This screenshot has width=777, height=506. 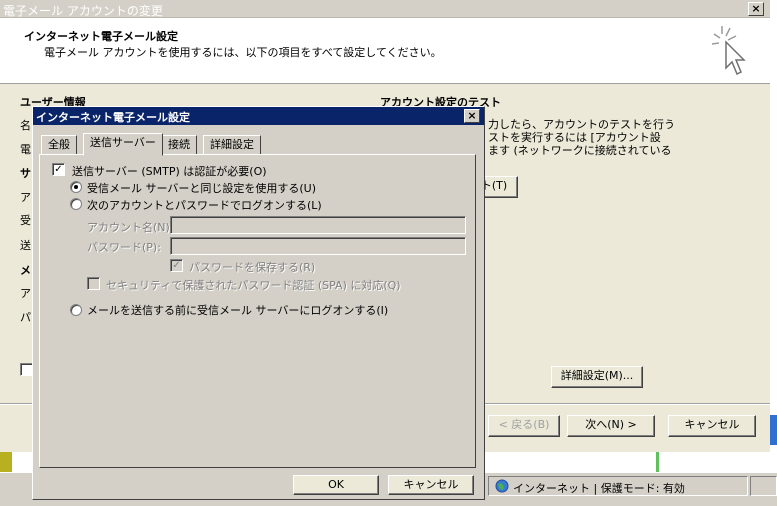 I want to click on header-title: インターネット電子メール設定, so click(x=101, y=36).